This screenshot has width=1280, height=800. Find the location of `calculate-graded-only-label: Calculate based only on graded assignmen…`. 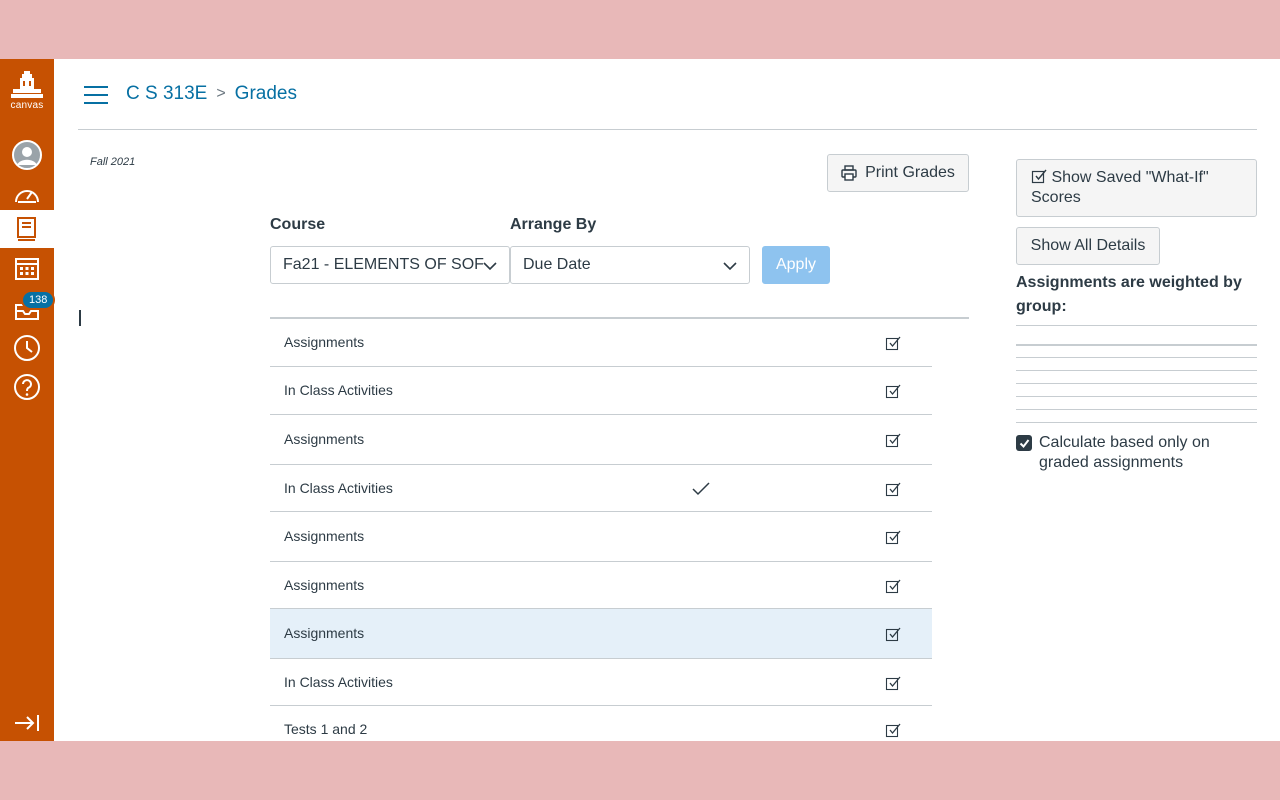

calculate-graded-only-label: Calculate based only on graded assignmen… is located at coordinates (1124, 452).